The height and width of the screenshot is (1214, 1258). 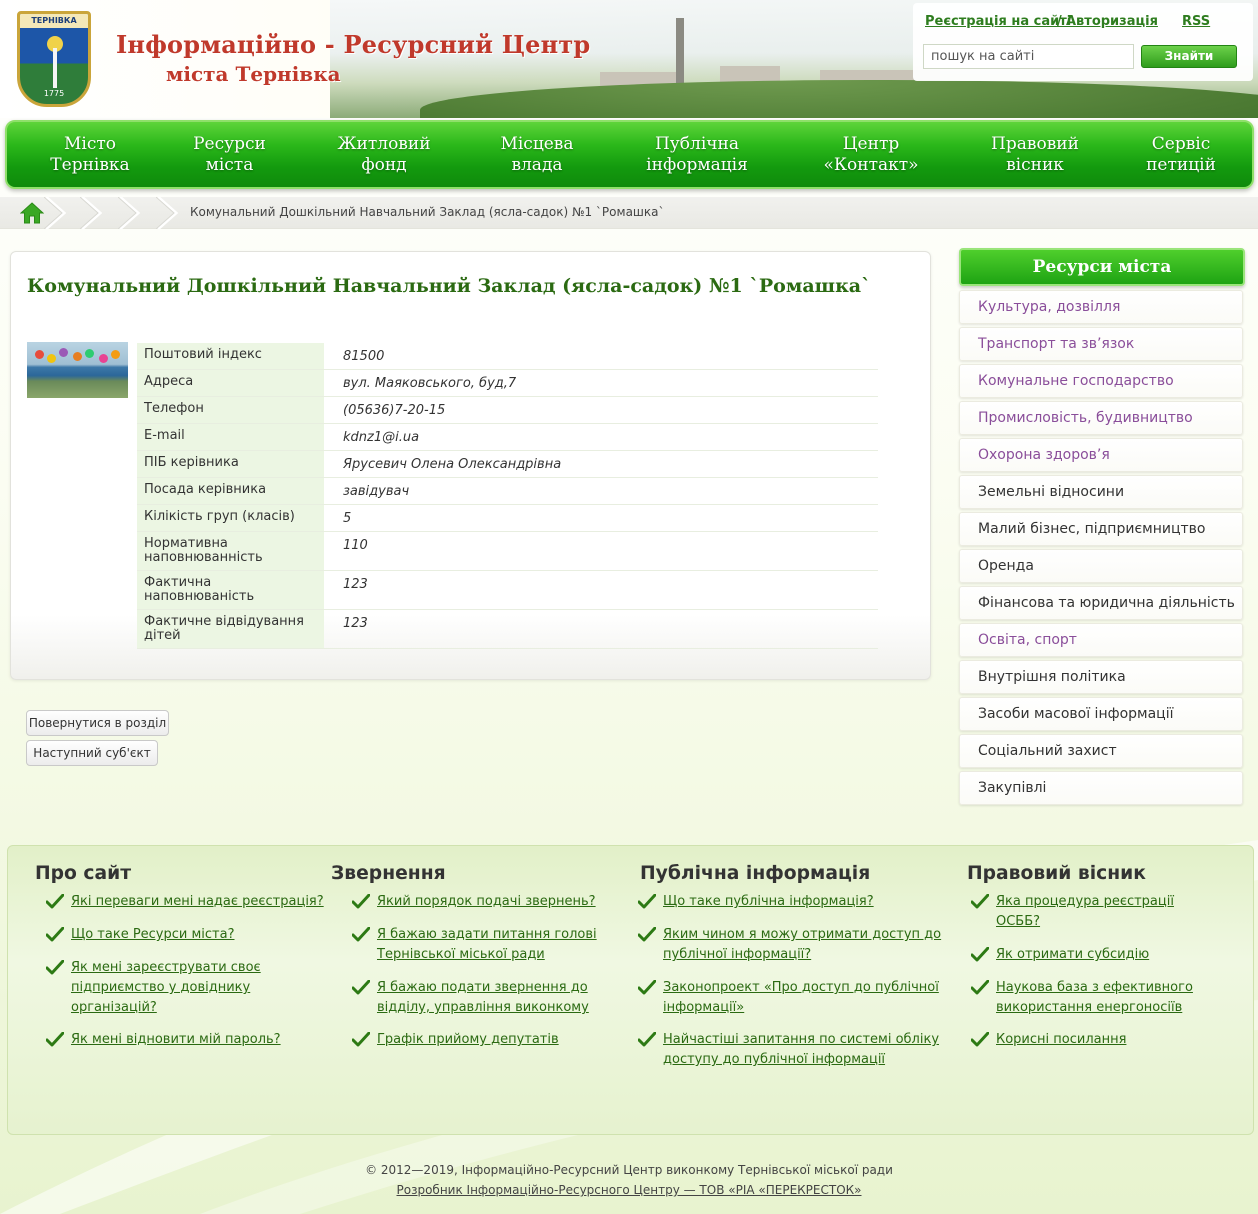 I want to click on sidebar-item: Засоби масової інформації, so click(x=1101, y=714).